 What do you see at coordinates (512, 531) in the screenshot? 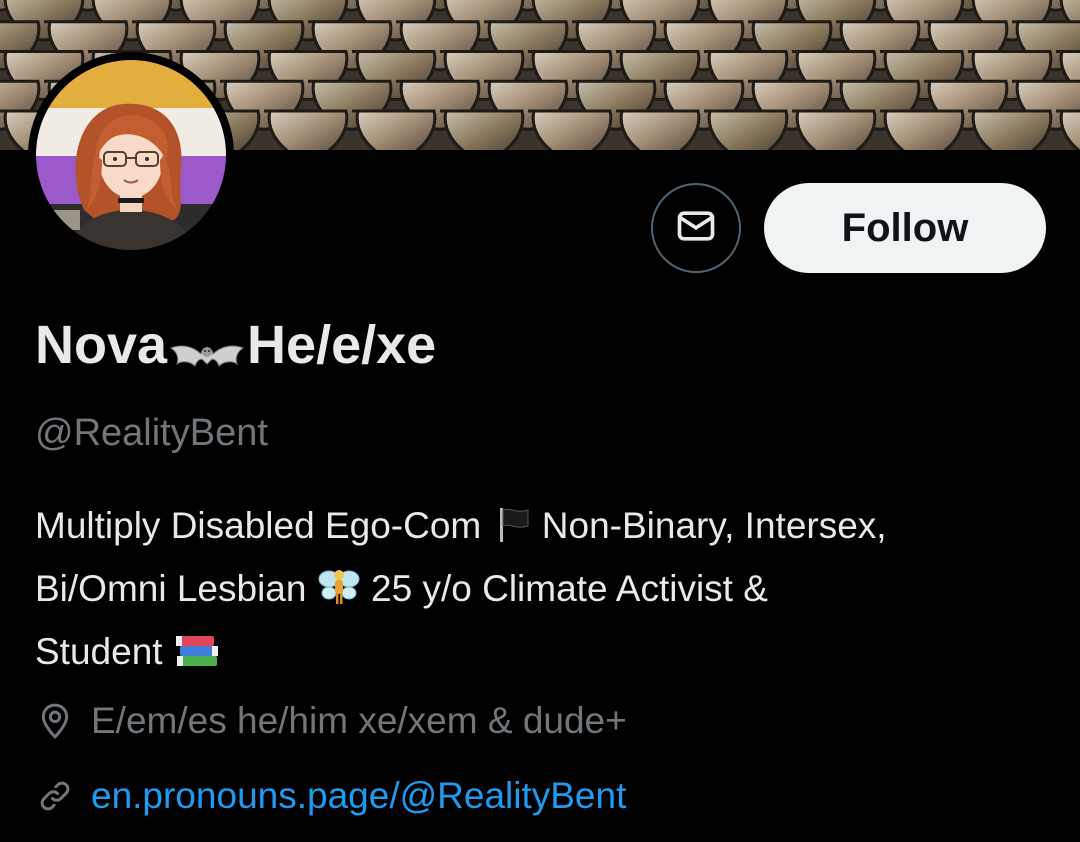
I see `black-flag-icon` at bounding box center [512, 531].